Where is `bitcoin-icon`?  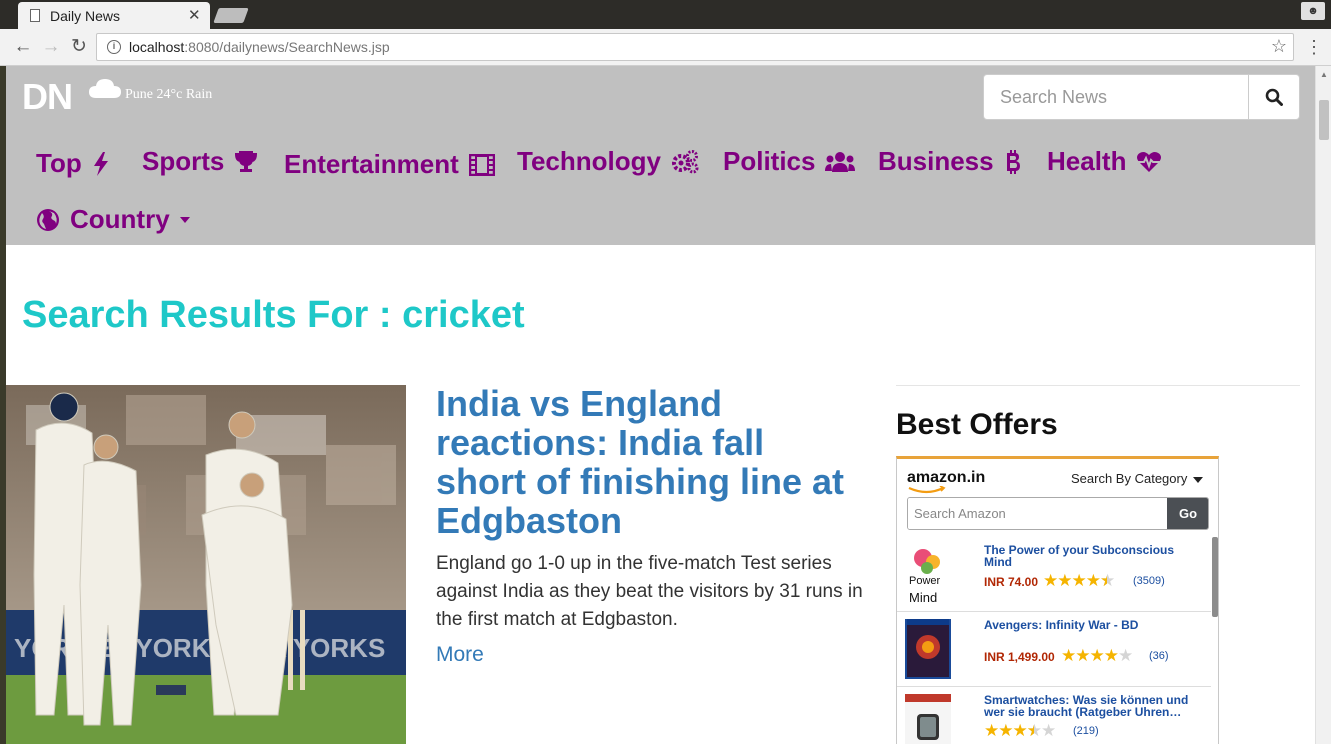 bitcoin-icon is located at coordinates (1013, 161).